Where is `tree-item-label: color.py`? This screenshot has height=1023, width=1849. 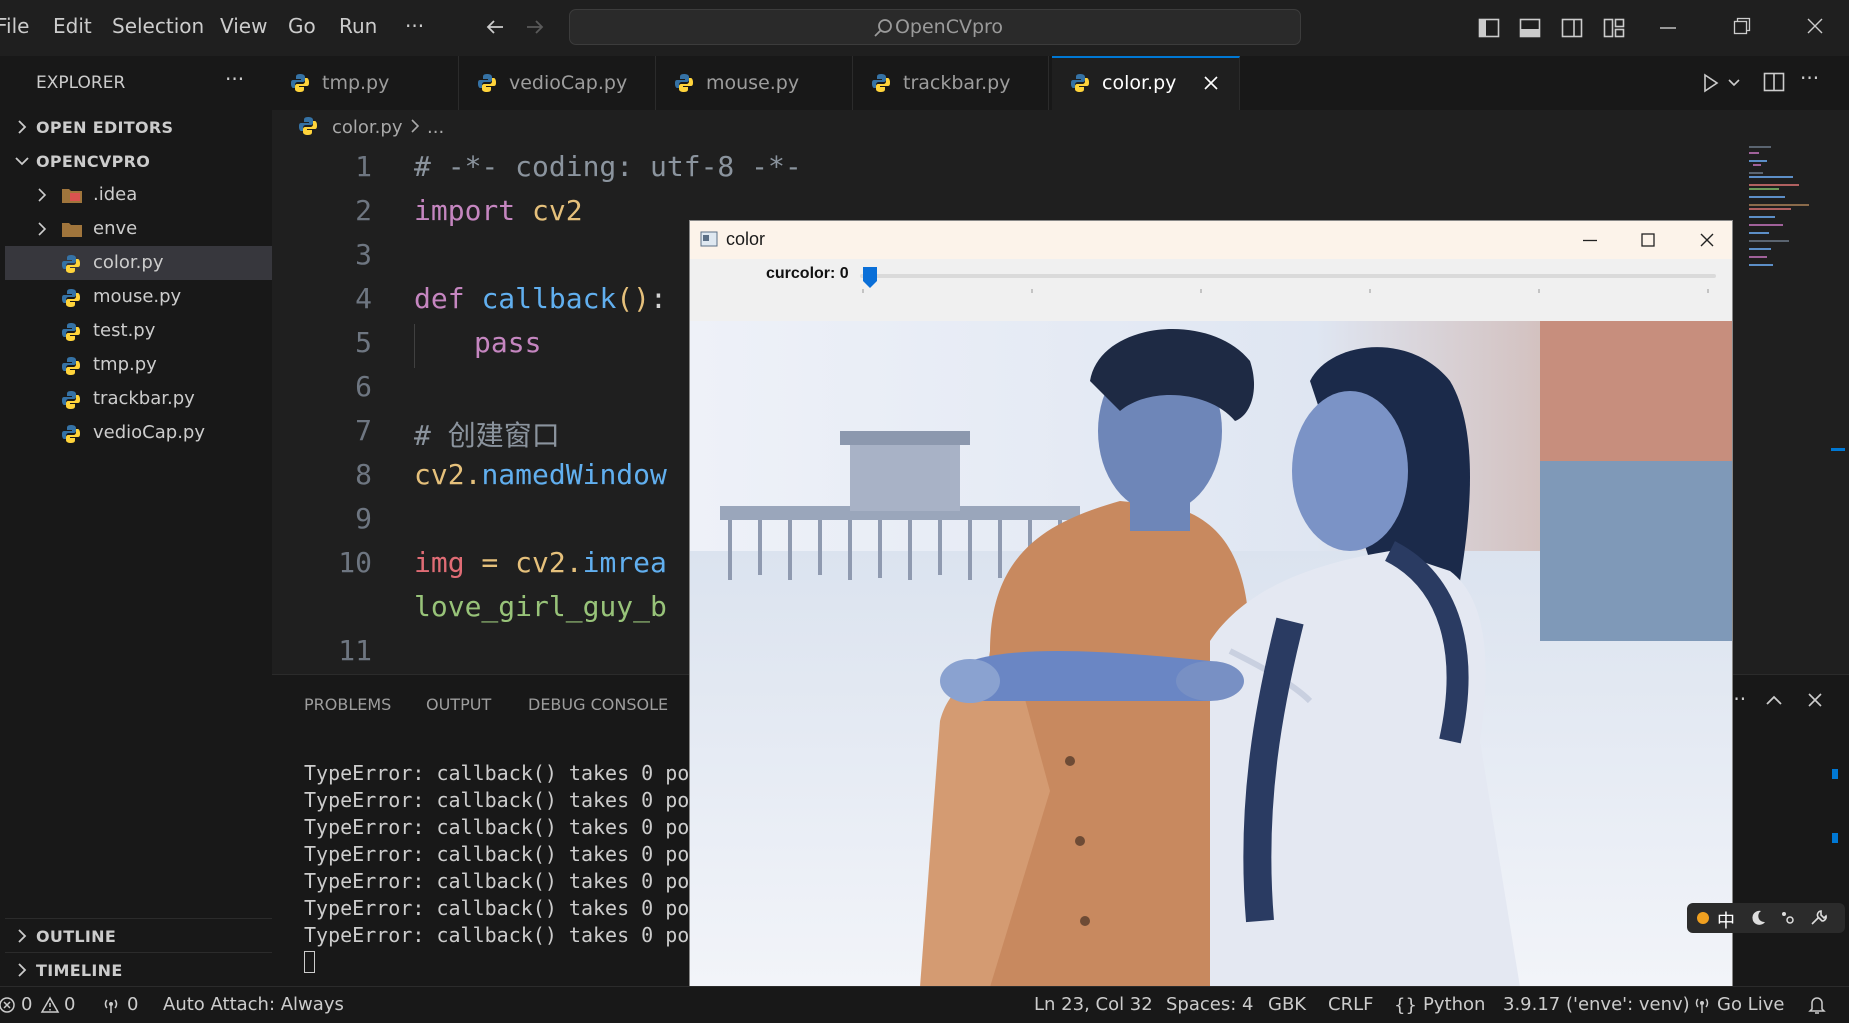
tree-item-label: color.py is located at coordinates (128, 262).